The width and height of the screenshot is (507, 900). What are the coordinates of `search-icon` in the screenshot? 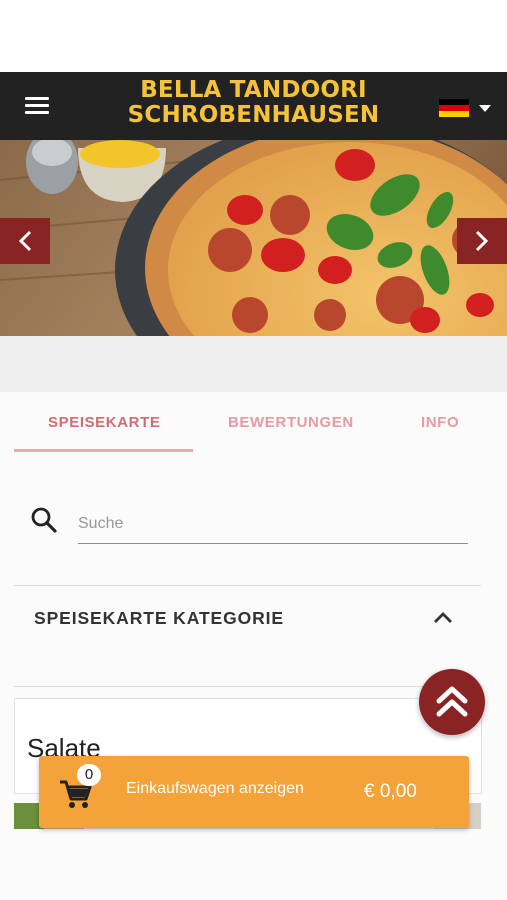 It's located at (44, 520).